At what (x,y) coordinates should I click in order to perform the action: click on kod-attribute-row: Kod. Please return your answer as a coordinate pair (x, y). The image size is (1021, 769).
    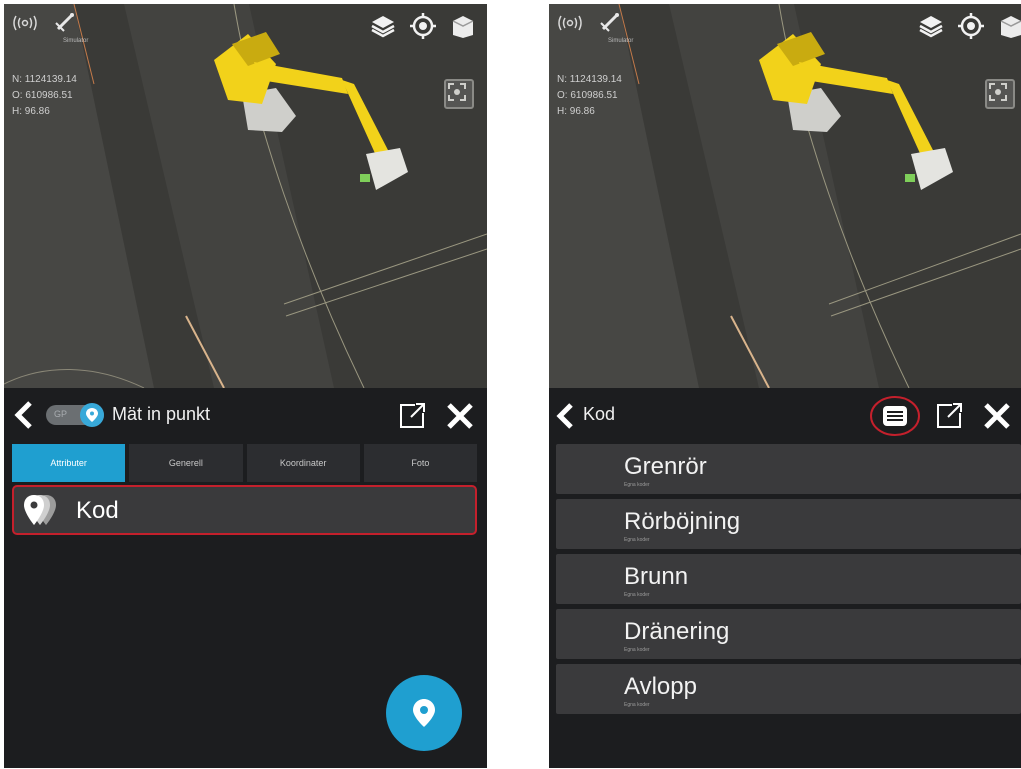
    Looking at the image, I should click on (244, 510).